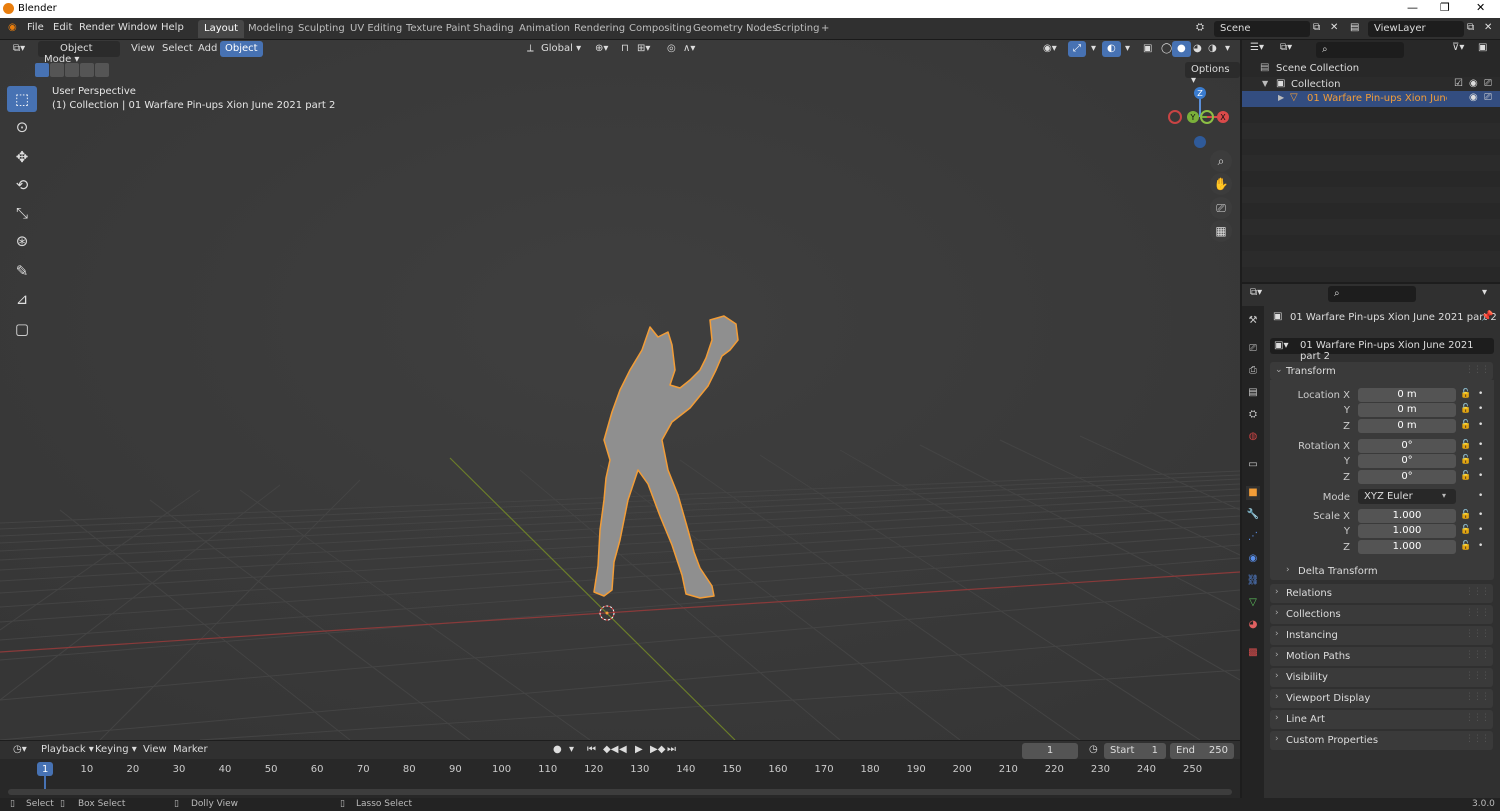  What do you see at coordinates (1212, 74) in the screenshot?
I see `options-dropdown: Options ▾` at bounding box center [1212, 74].